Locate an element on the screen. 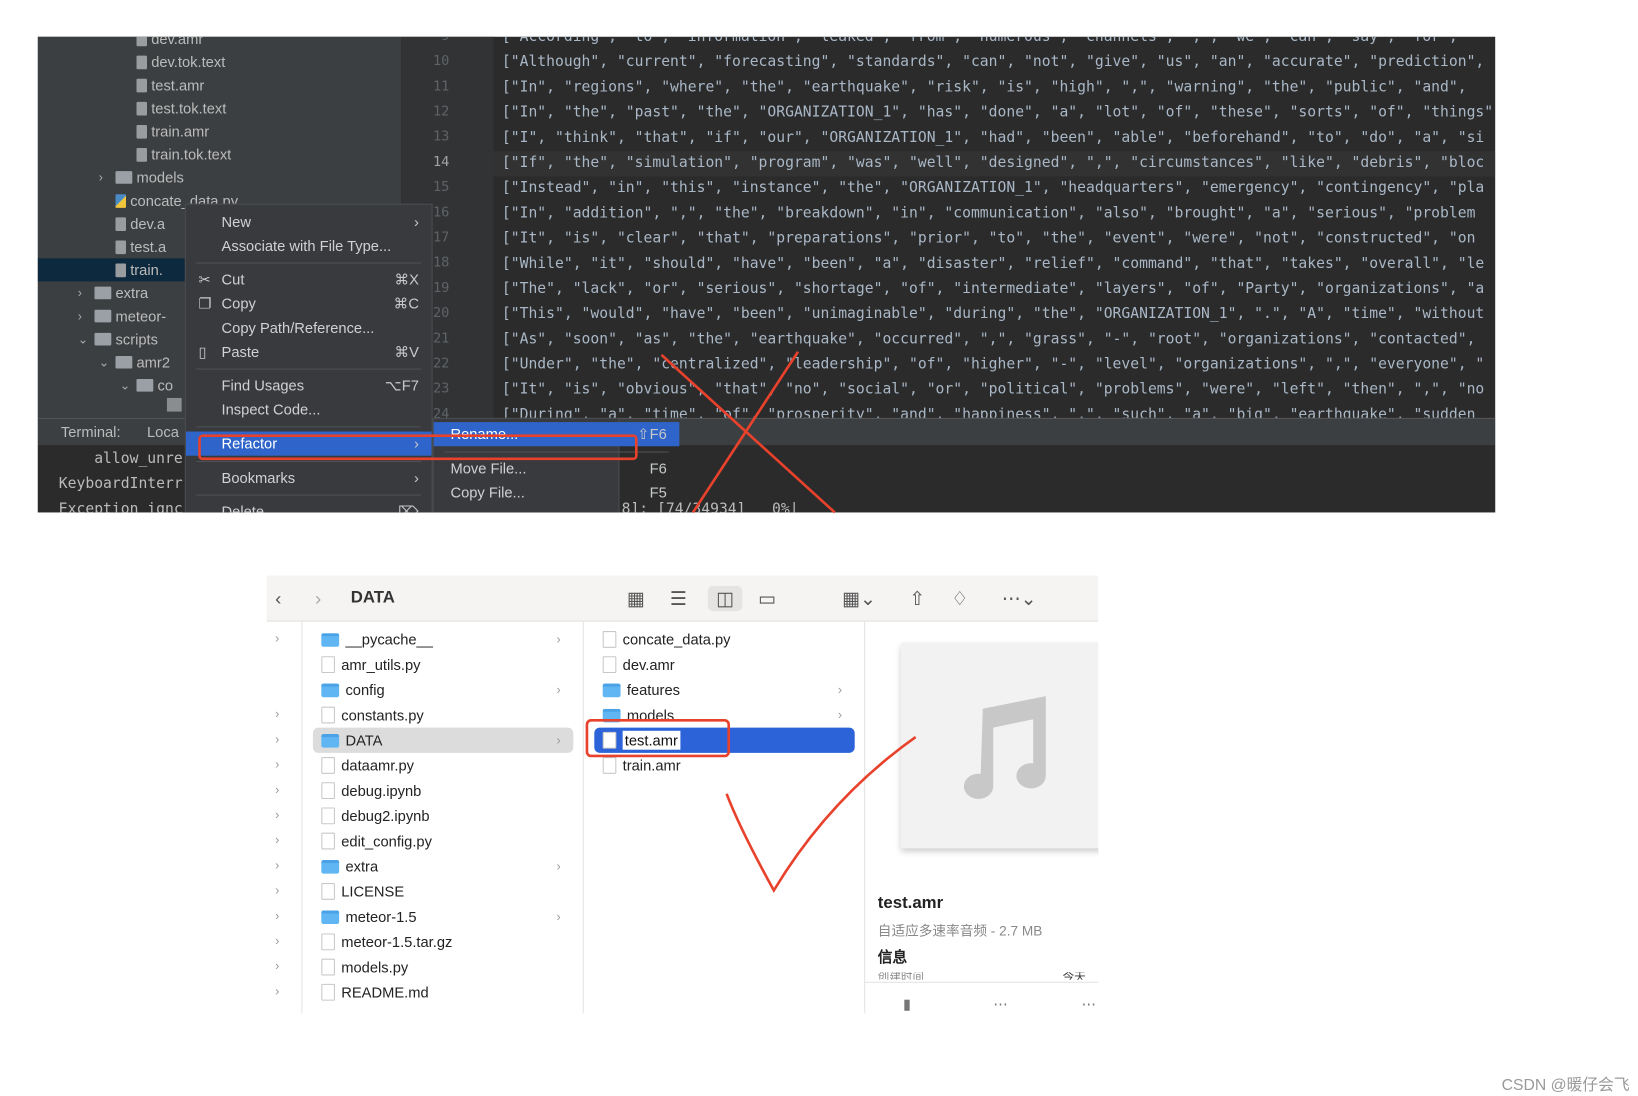 This screenshot has width=1638, height=1096. menu-item-new: New › is located at coordinates (309, 222).